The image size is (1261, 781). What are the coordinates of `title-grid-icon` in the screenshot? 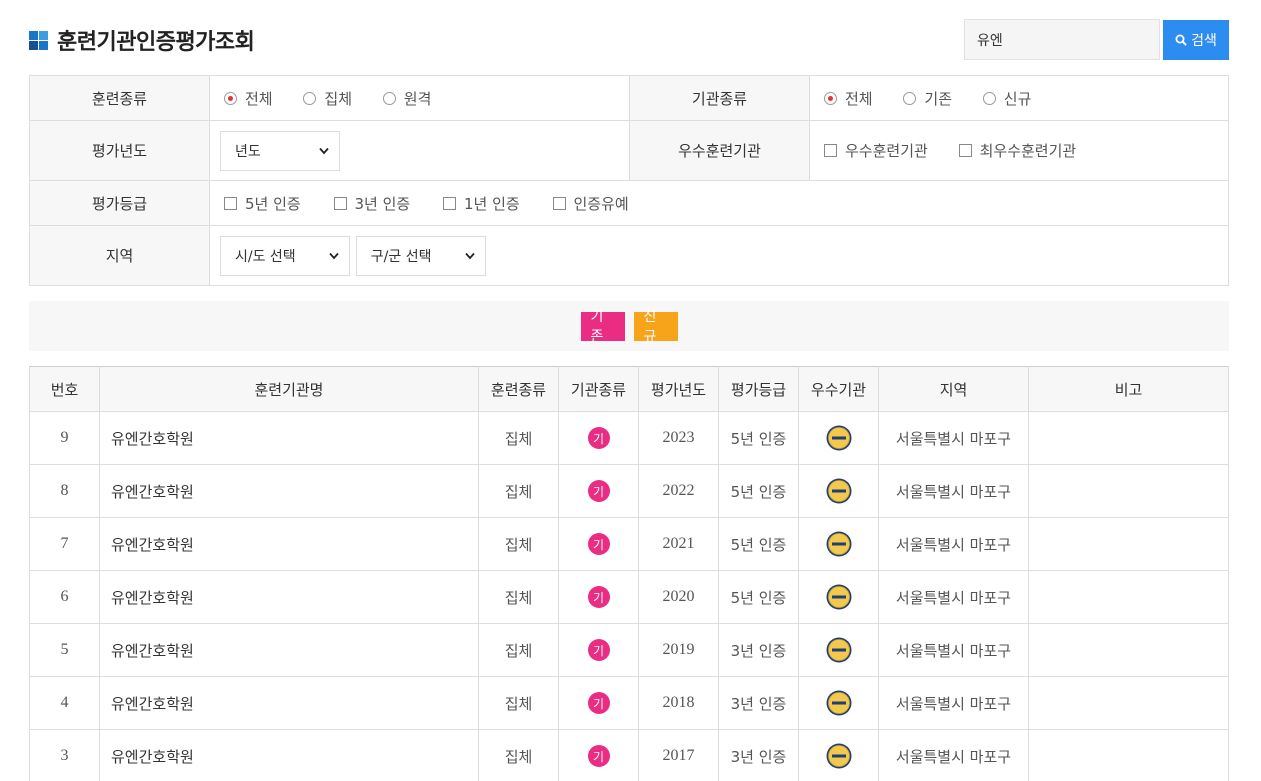 It's located at (38, 40).